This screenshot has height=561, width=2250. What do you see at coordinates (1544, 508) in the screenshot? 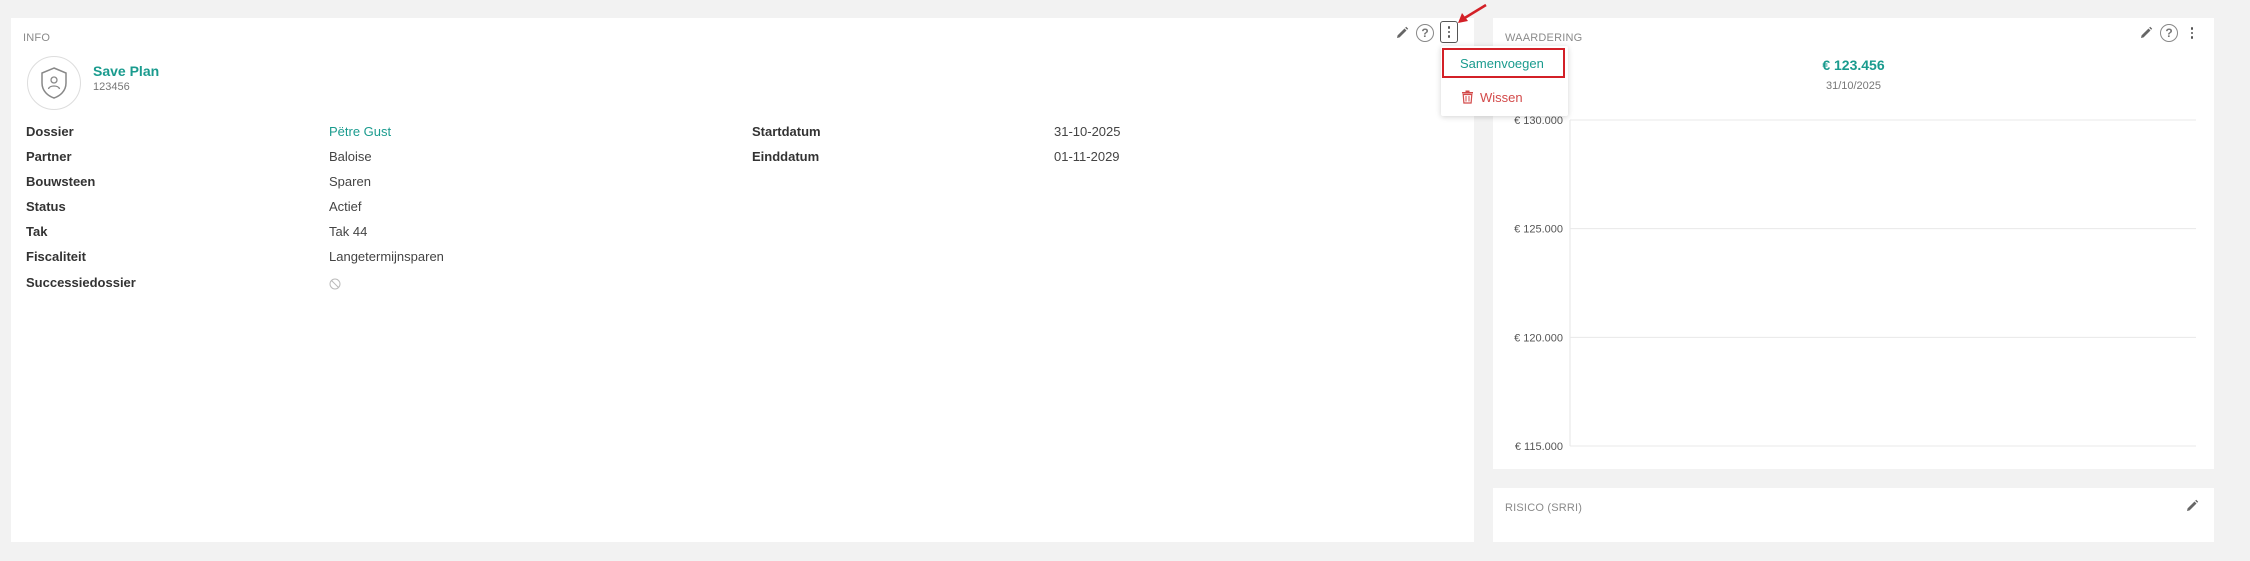
I see `risk-card-title: RISICO (SRRI)` at bounding box center [1544, 508].